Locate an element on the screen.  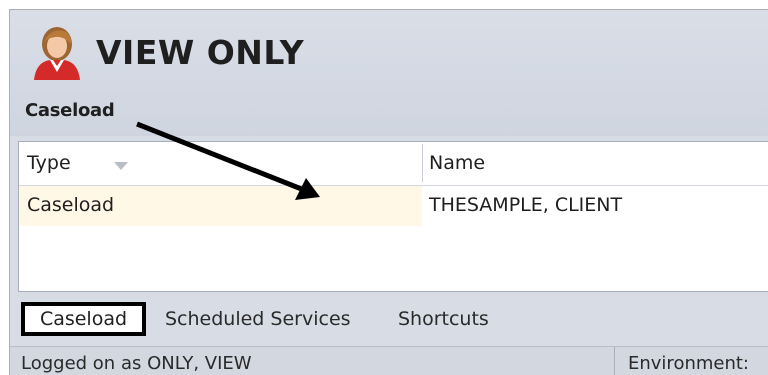
status-bar: Logged on as ONLY, VIEW Environment: is located at coordinates (389, 360).